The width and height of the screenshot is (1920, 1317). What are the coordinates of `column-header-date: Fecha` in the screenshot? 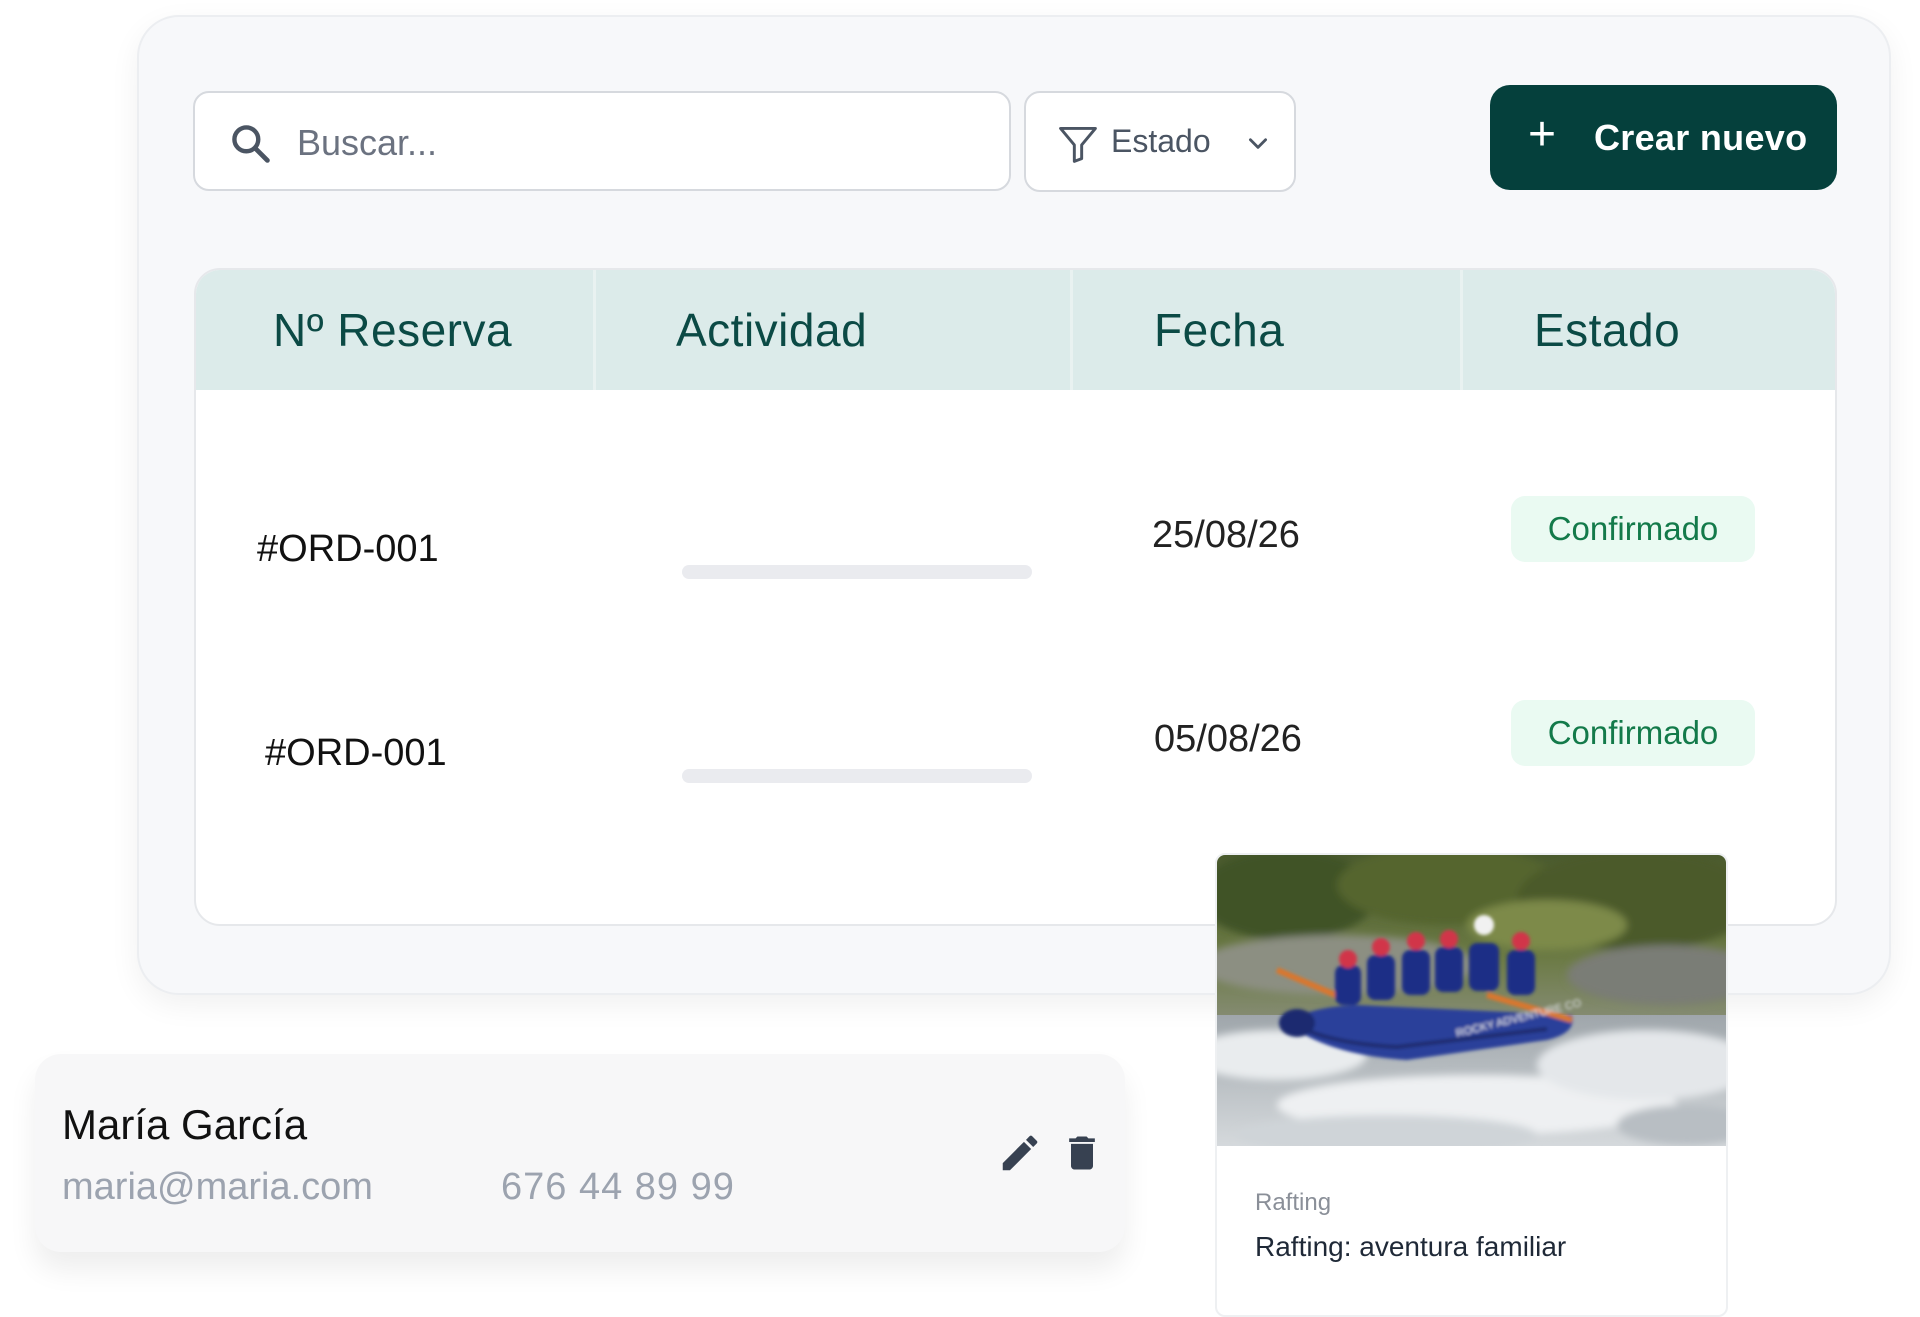 It's located at (1268, 330).